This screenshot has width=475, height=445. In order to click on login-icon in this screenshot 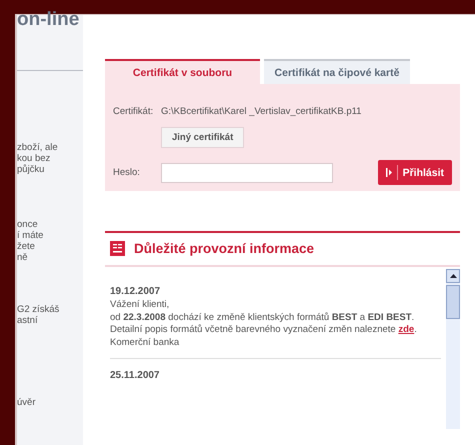, I will do `click(389, 172)`.